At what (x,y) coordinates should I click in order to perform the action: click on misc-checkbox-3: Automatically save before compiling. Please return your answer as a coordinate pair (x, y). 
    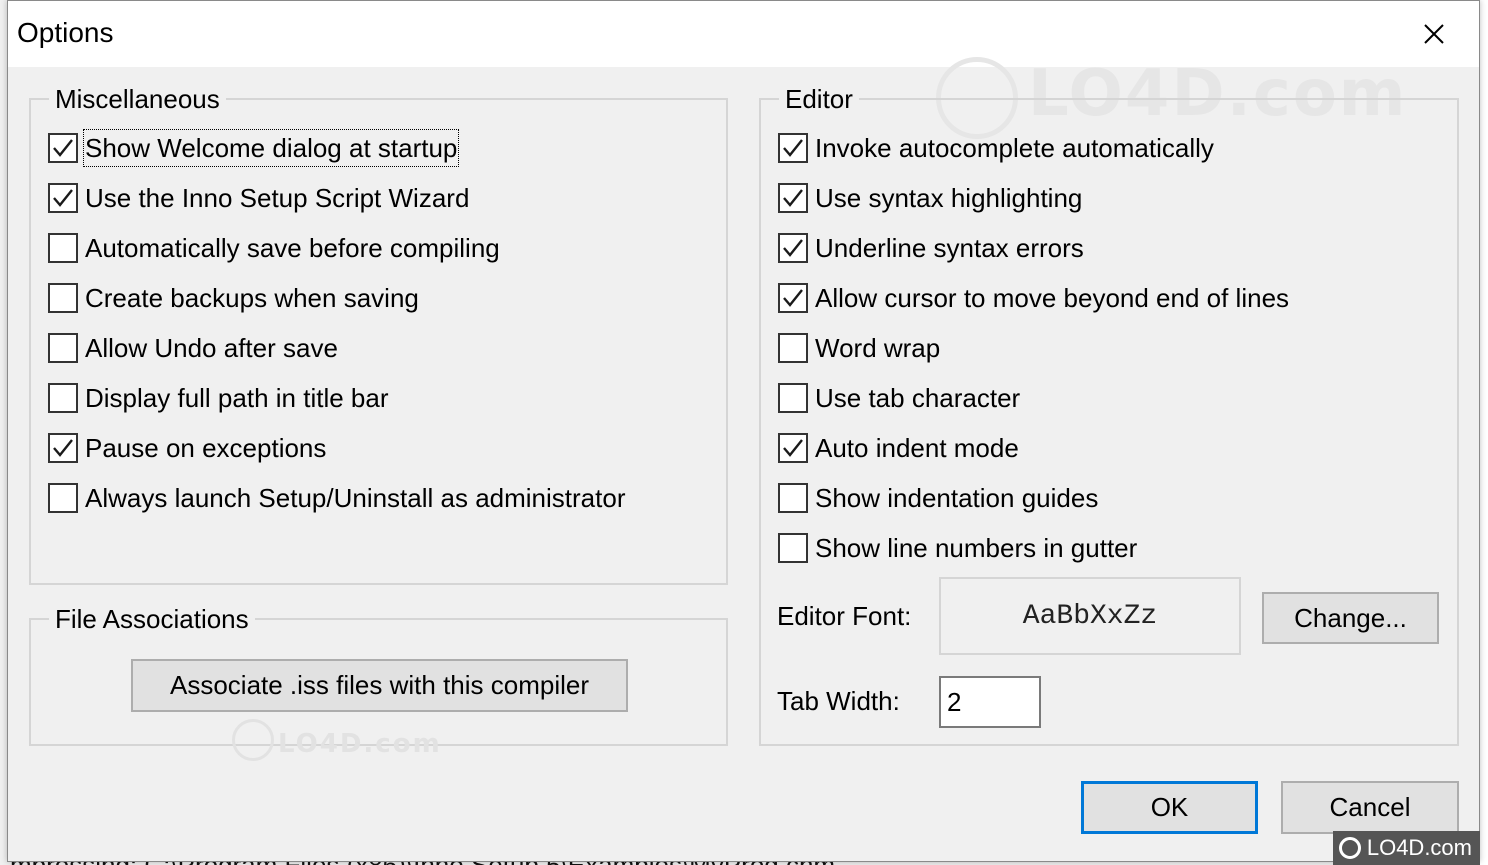
    Looking at the image, I should click on (274, 248).